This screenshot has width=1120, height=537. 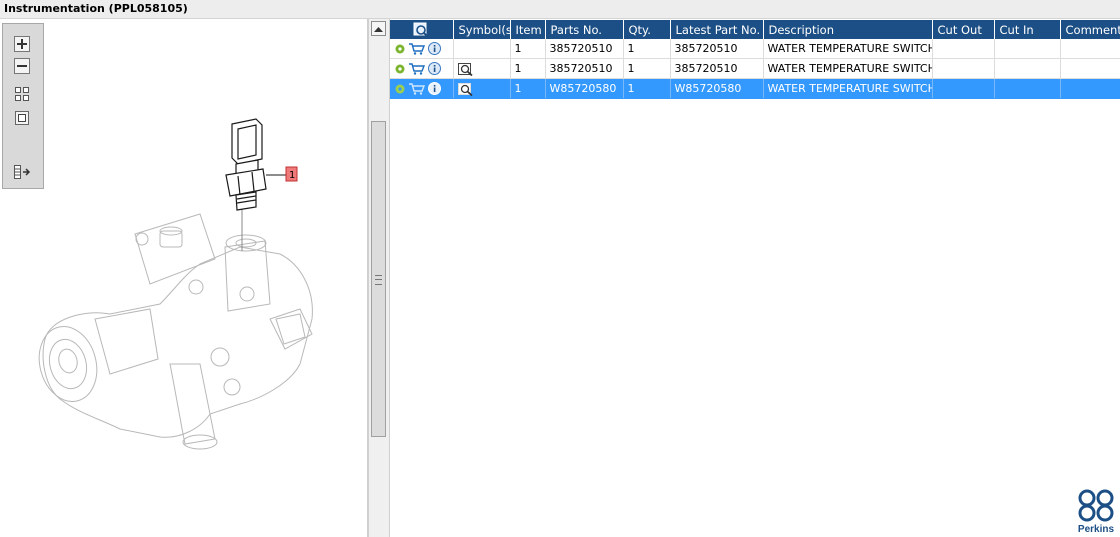 I want to click on column-header-parts-no: Parts No., so click(x=584, y=29).